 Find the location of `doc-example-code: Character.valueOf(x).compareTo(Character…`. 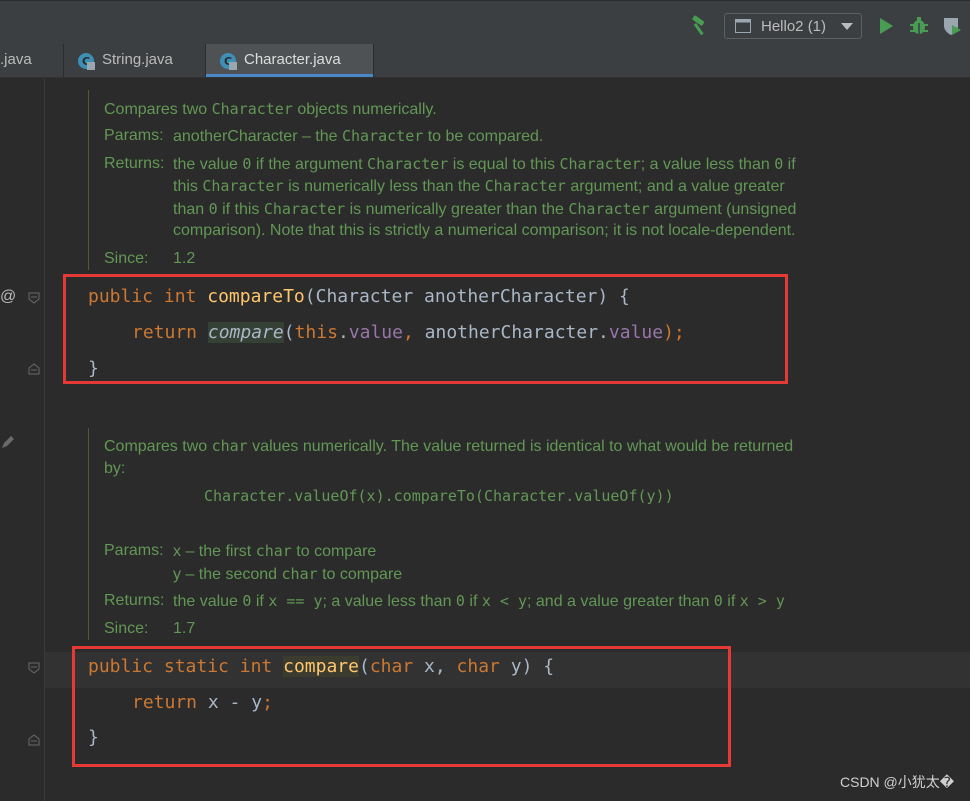

doc-example-code: Character.valueOf(x).compareTo(Character… is located at coordinates (439, 496).